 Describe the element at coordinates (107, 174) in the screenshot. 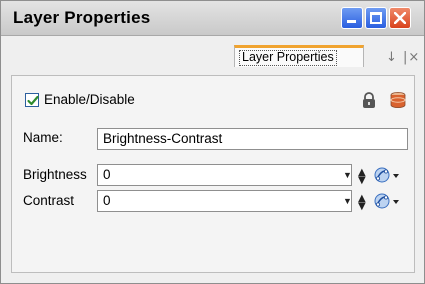

I see `brightness-value: 0` at that location.